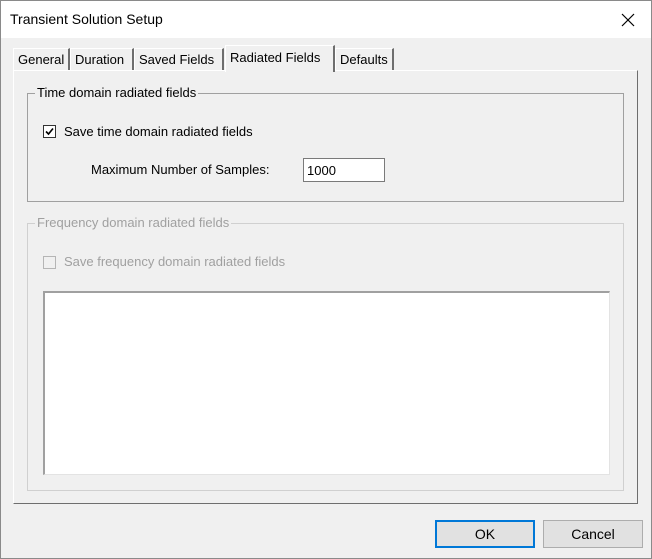 The width and height of the screenshot is (652, 559). Describe the element at coordinates (133, 223) in the screenshot. I see `frequency-domain-group-title: Frequency domain radiated fields` at that location.